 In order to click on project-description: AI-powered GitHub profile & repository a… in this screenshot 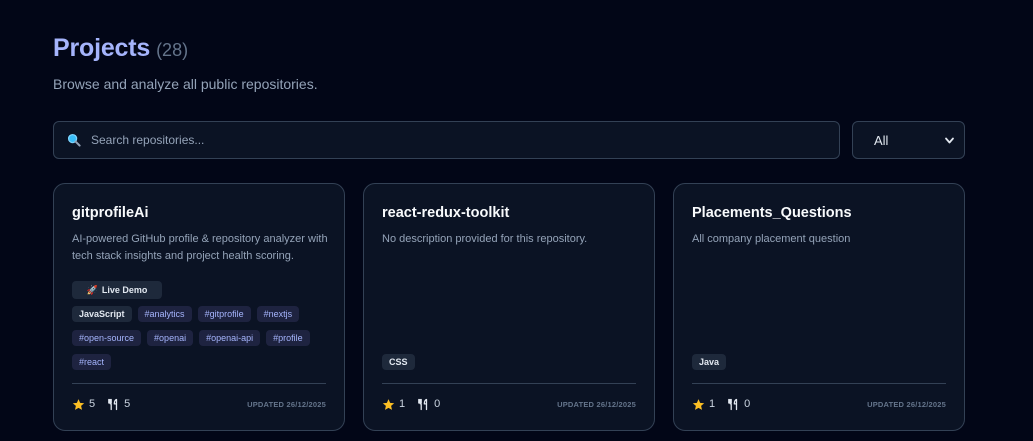, I will do `click(200, 247)`.